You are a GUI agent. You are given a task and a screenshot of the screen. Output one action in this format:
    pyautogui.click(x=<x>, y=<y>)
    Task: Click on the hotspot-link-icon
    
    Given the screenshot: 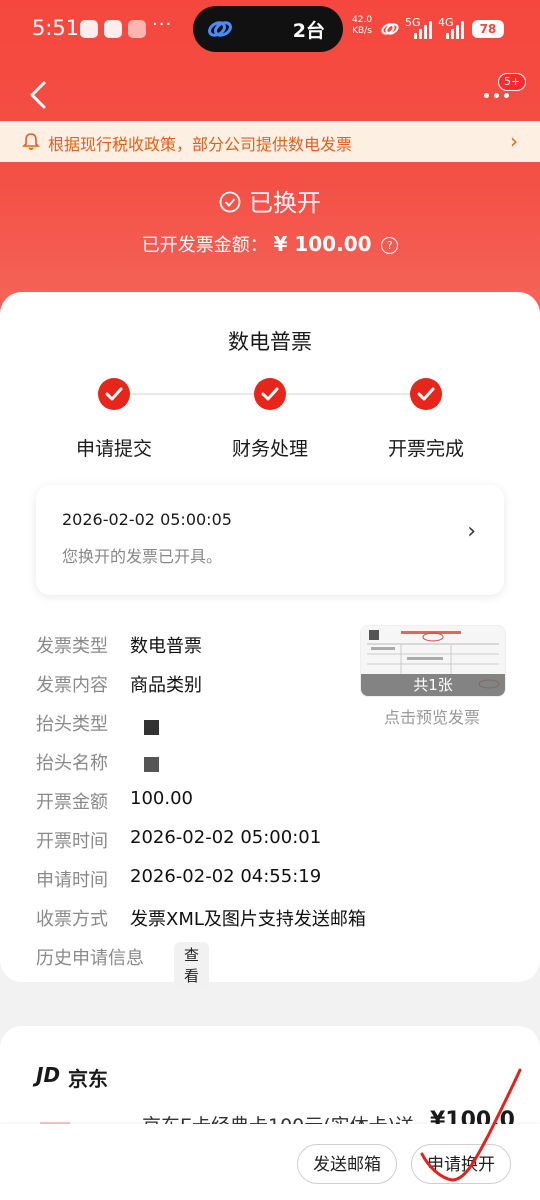 What is the action you would take?
    pyautogui.click(x=390, y=29)
    